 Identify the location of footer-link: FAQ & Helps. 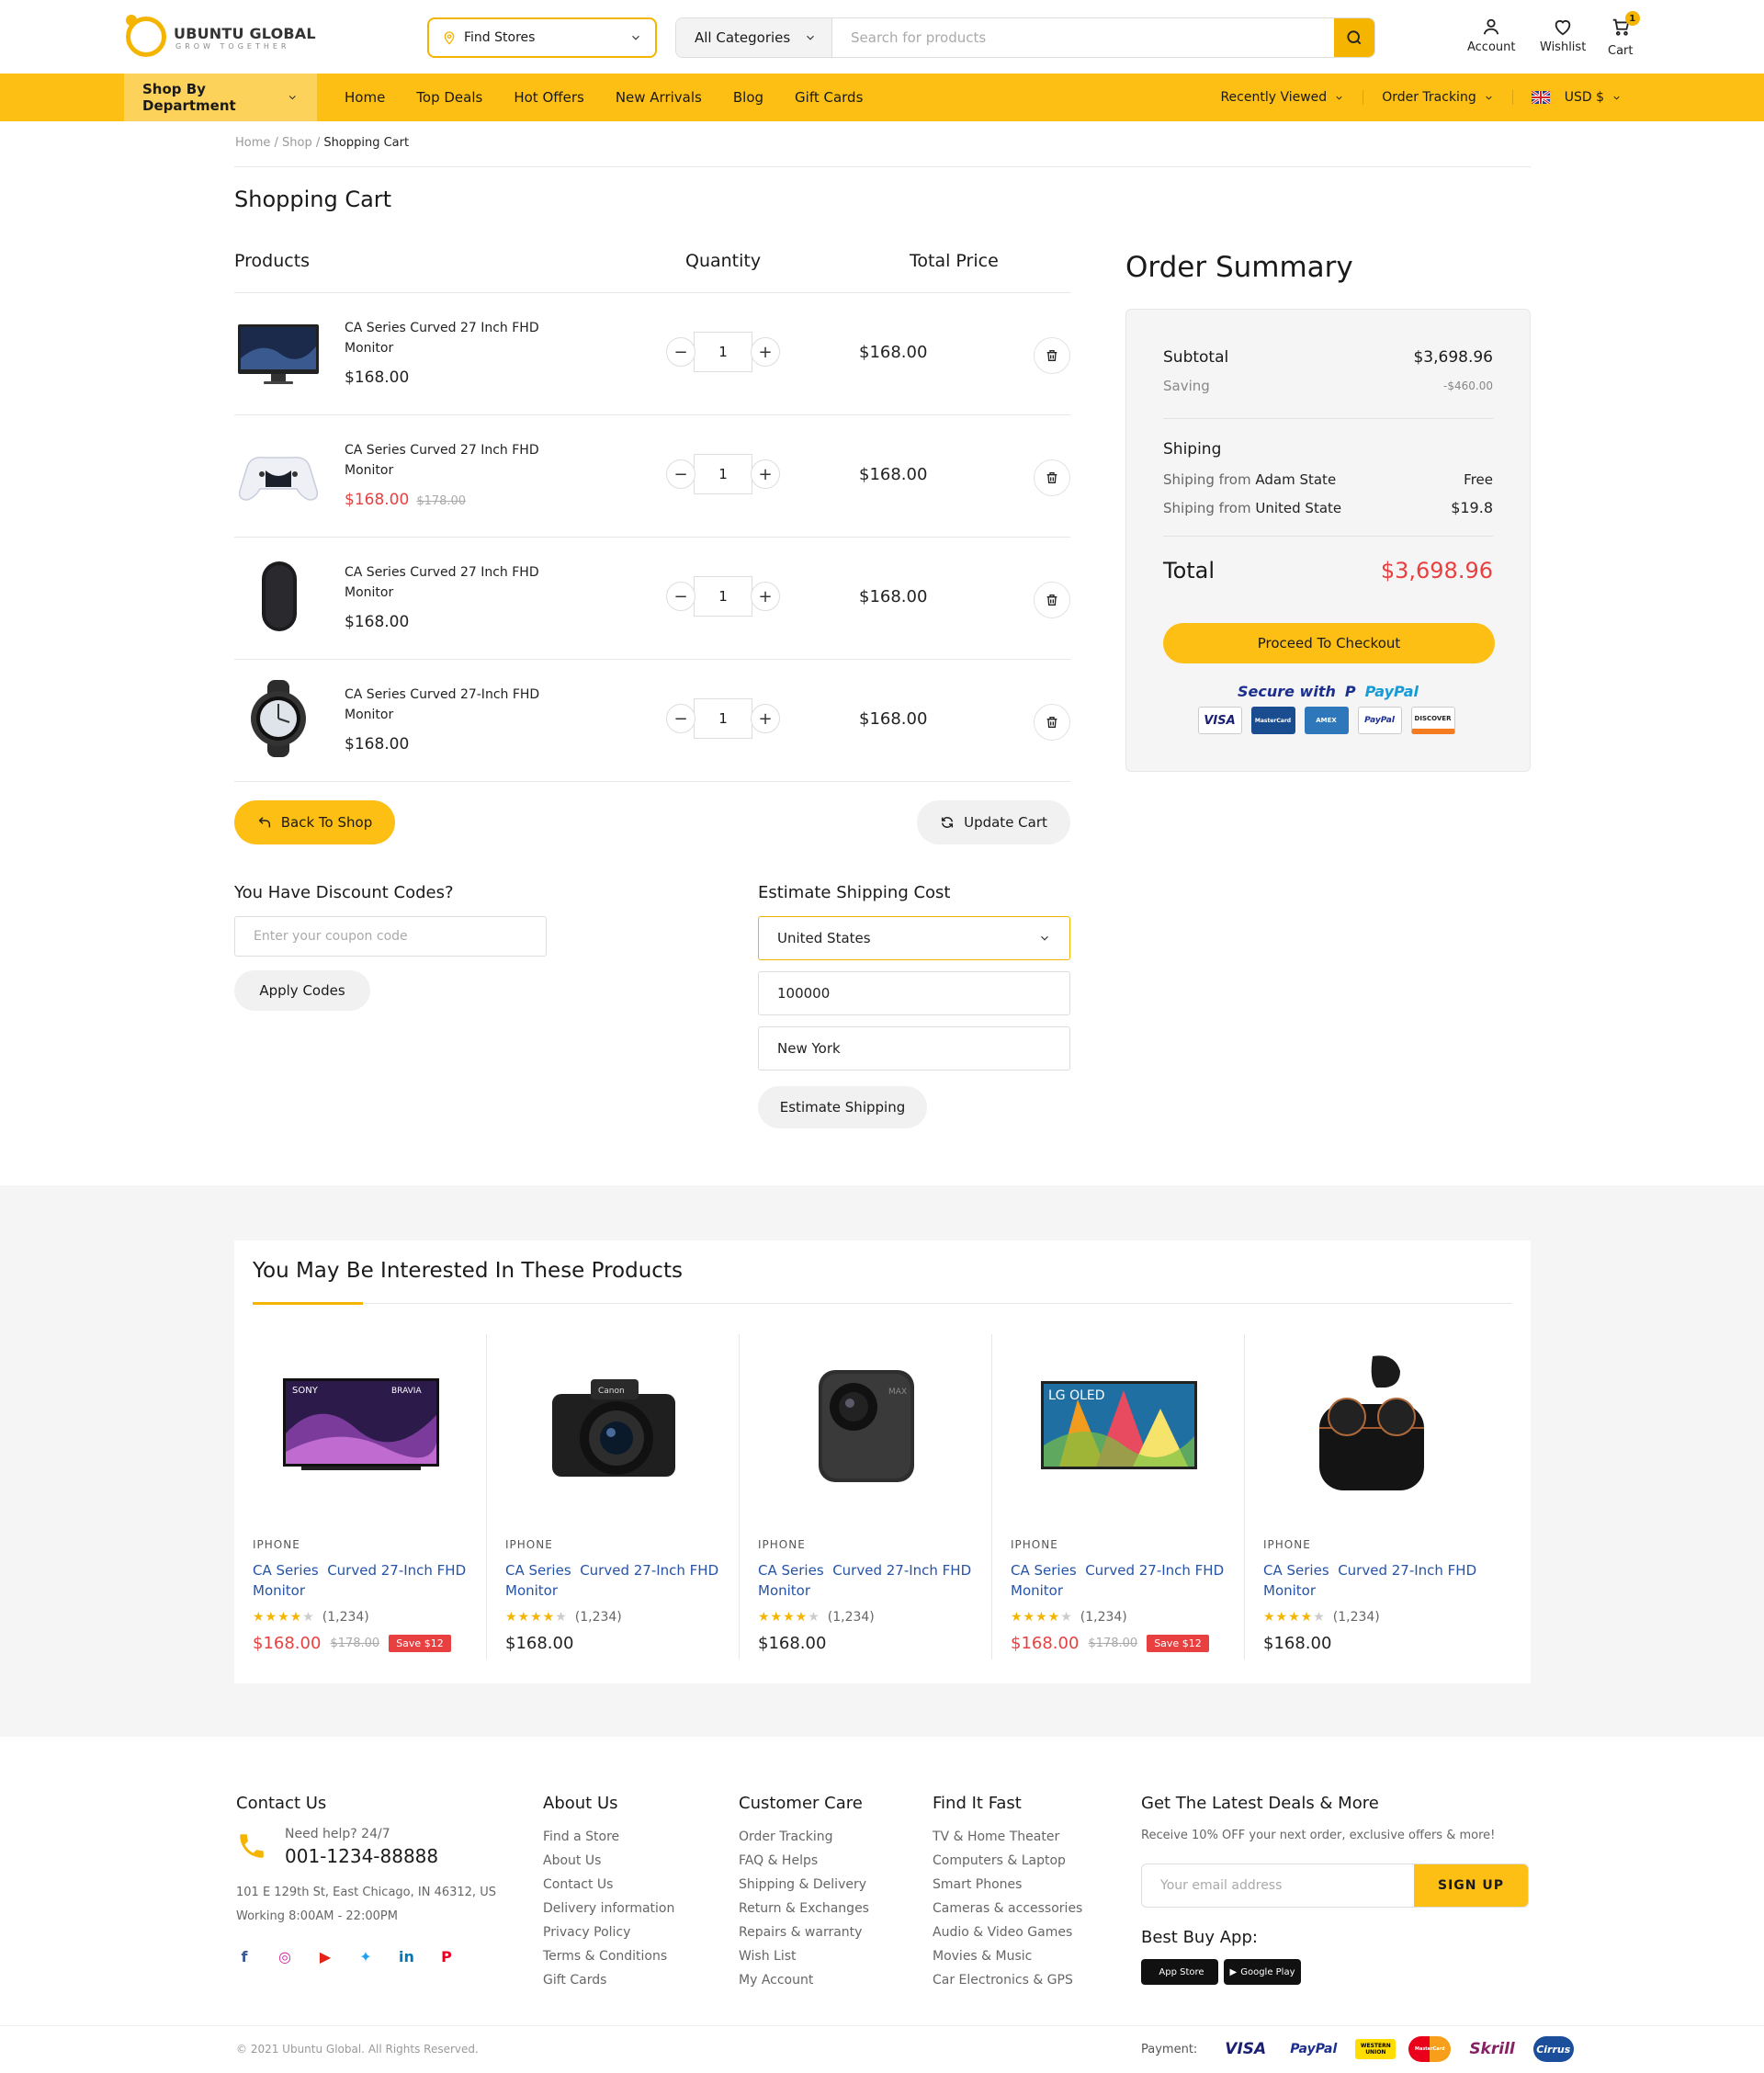
(804, 1861).